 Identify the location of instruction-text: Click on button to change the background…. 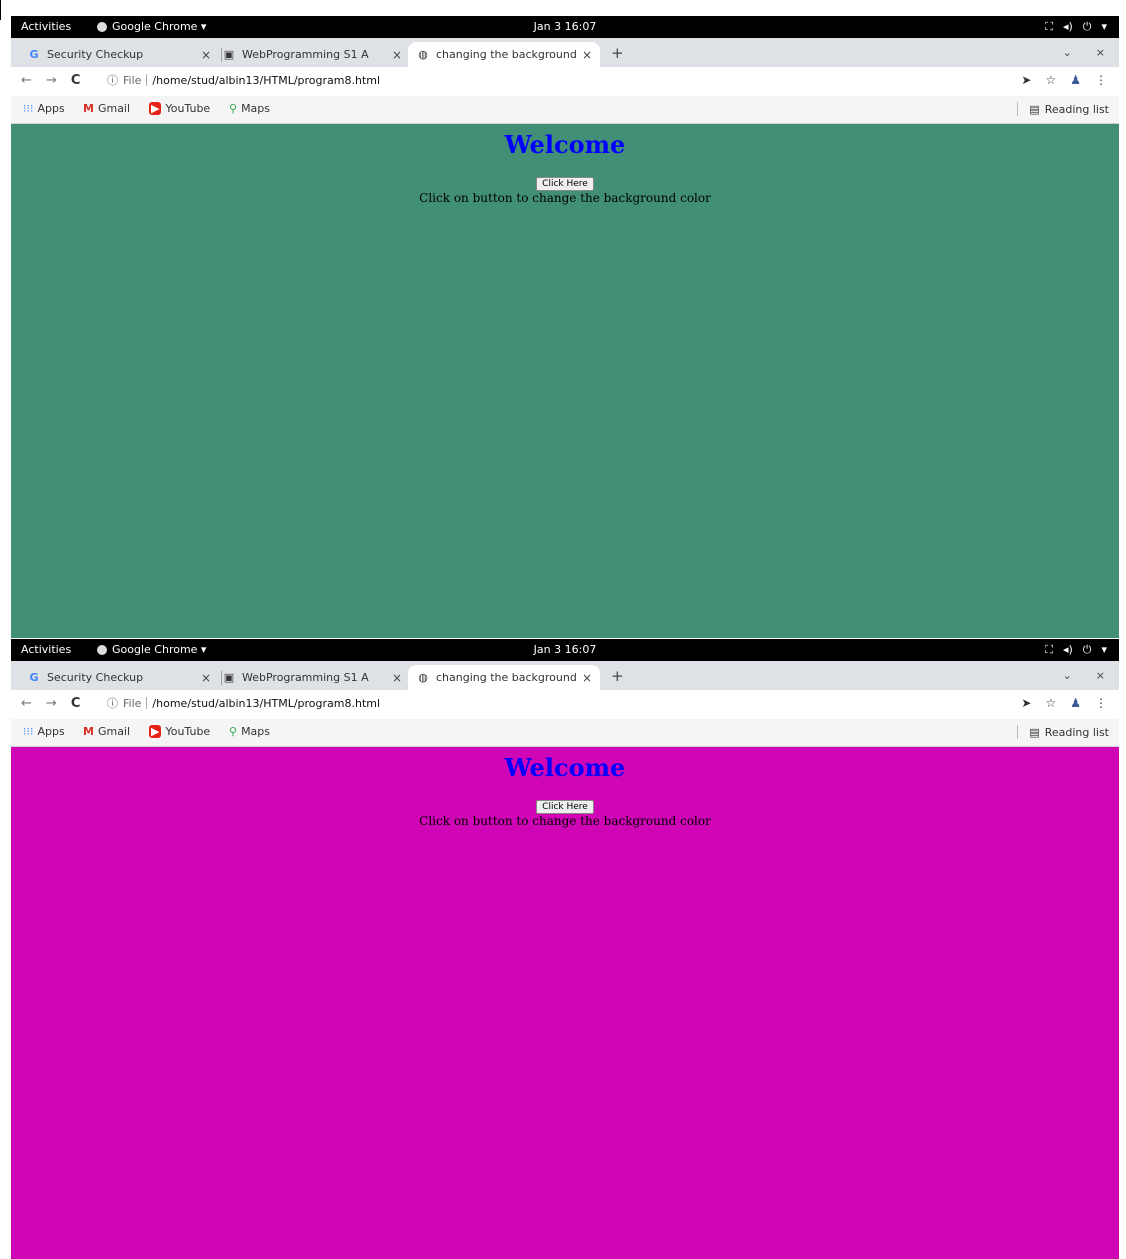
(565, 821).